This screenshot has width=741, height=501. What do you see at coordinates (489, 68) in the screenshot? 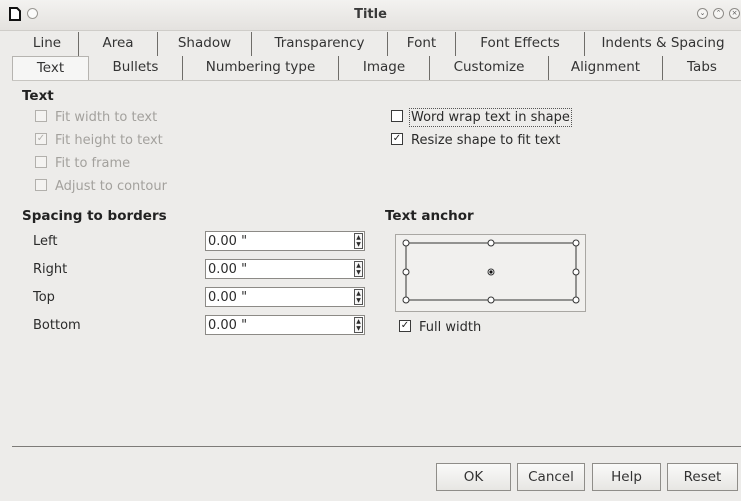
I see `tab-customize: Customize` at bounding box center [489, 68].